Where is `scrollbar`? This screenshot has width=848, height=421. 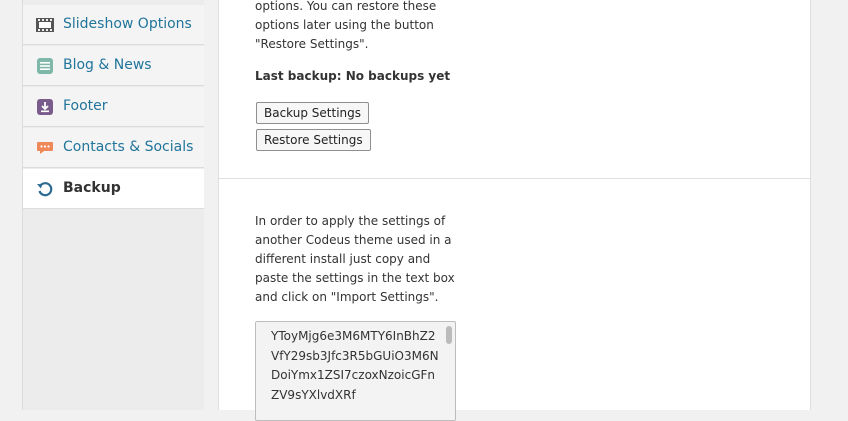
scrollbar is located at coordinates (449, 335).